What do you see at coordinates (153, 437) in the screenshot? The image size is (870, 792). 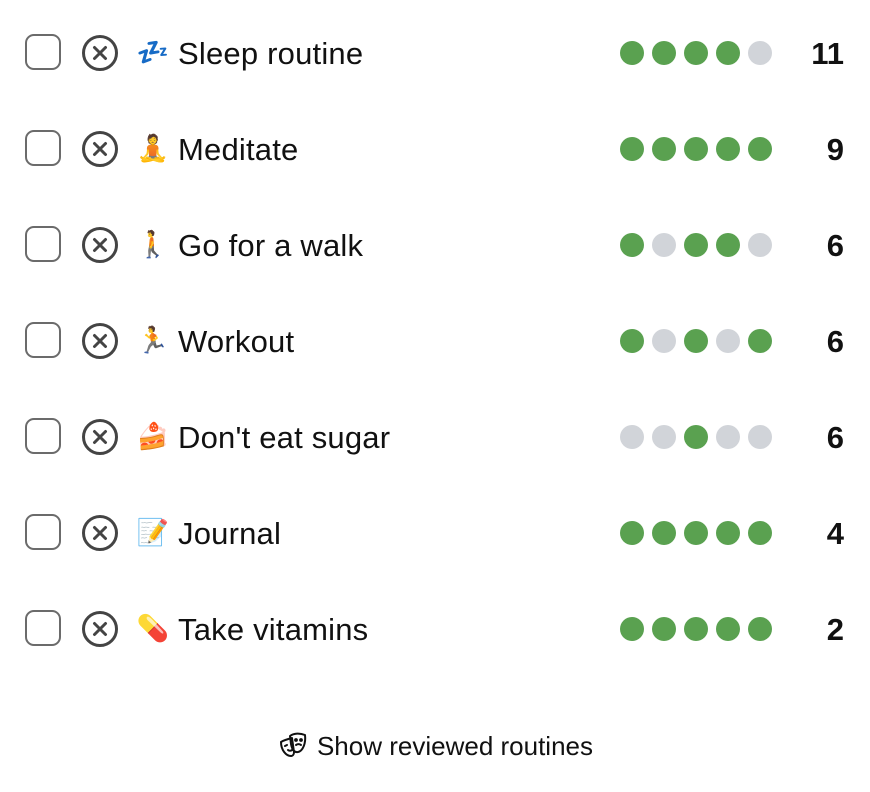 I see `cake-slice-icon: 🍰` at bounding box center [153, 437].